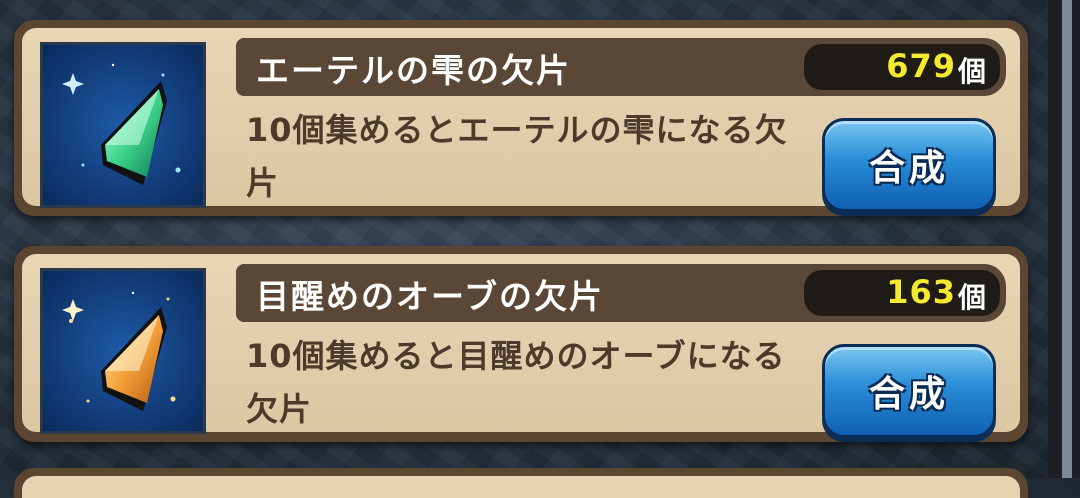  What do you see at coordinates (413, 70) in the screenshot?
I see `item-name: エーテルの雫の欠片` at bounding box center [413, 70].